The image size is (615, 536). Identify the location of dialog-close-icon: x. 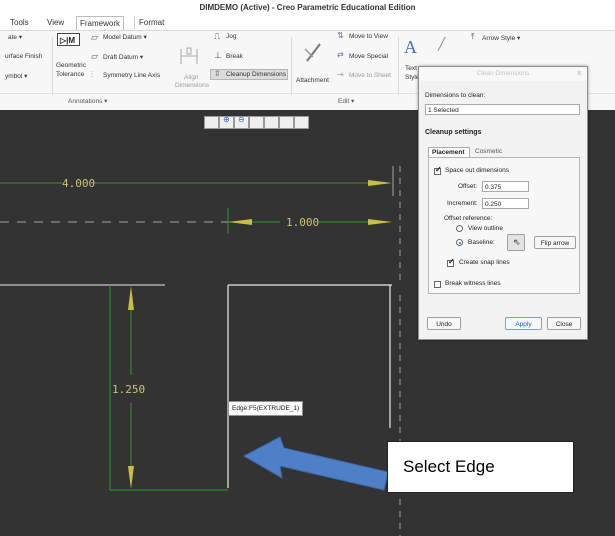
(580, 74).